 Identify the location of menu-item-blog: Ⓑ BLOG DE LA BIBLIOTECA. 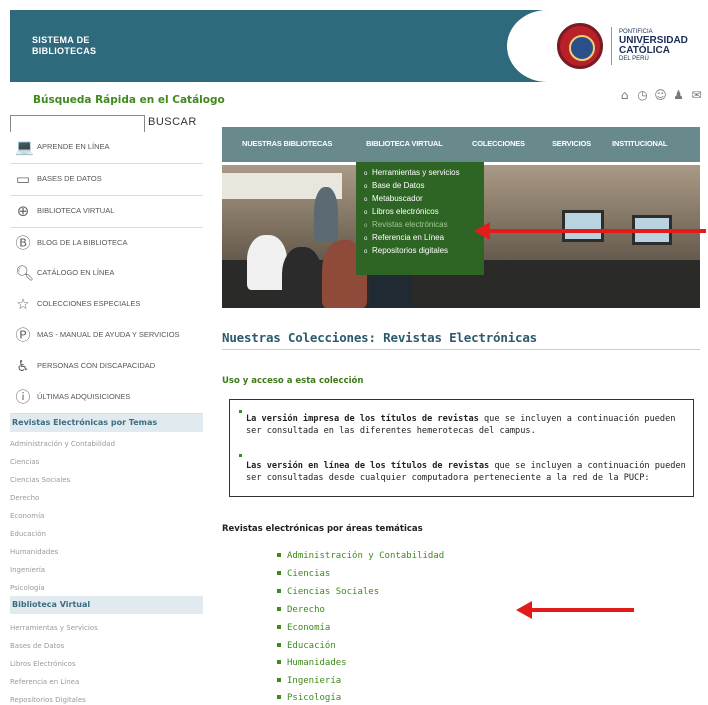
(106, 244).